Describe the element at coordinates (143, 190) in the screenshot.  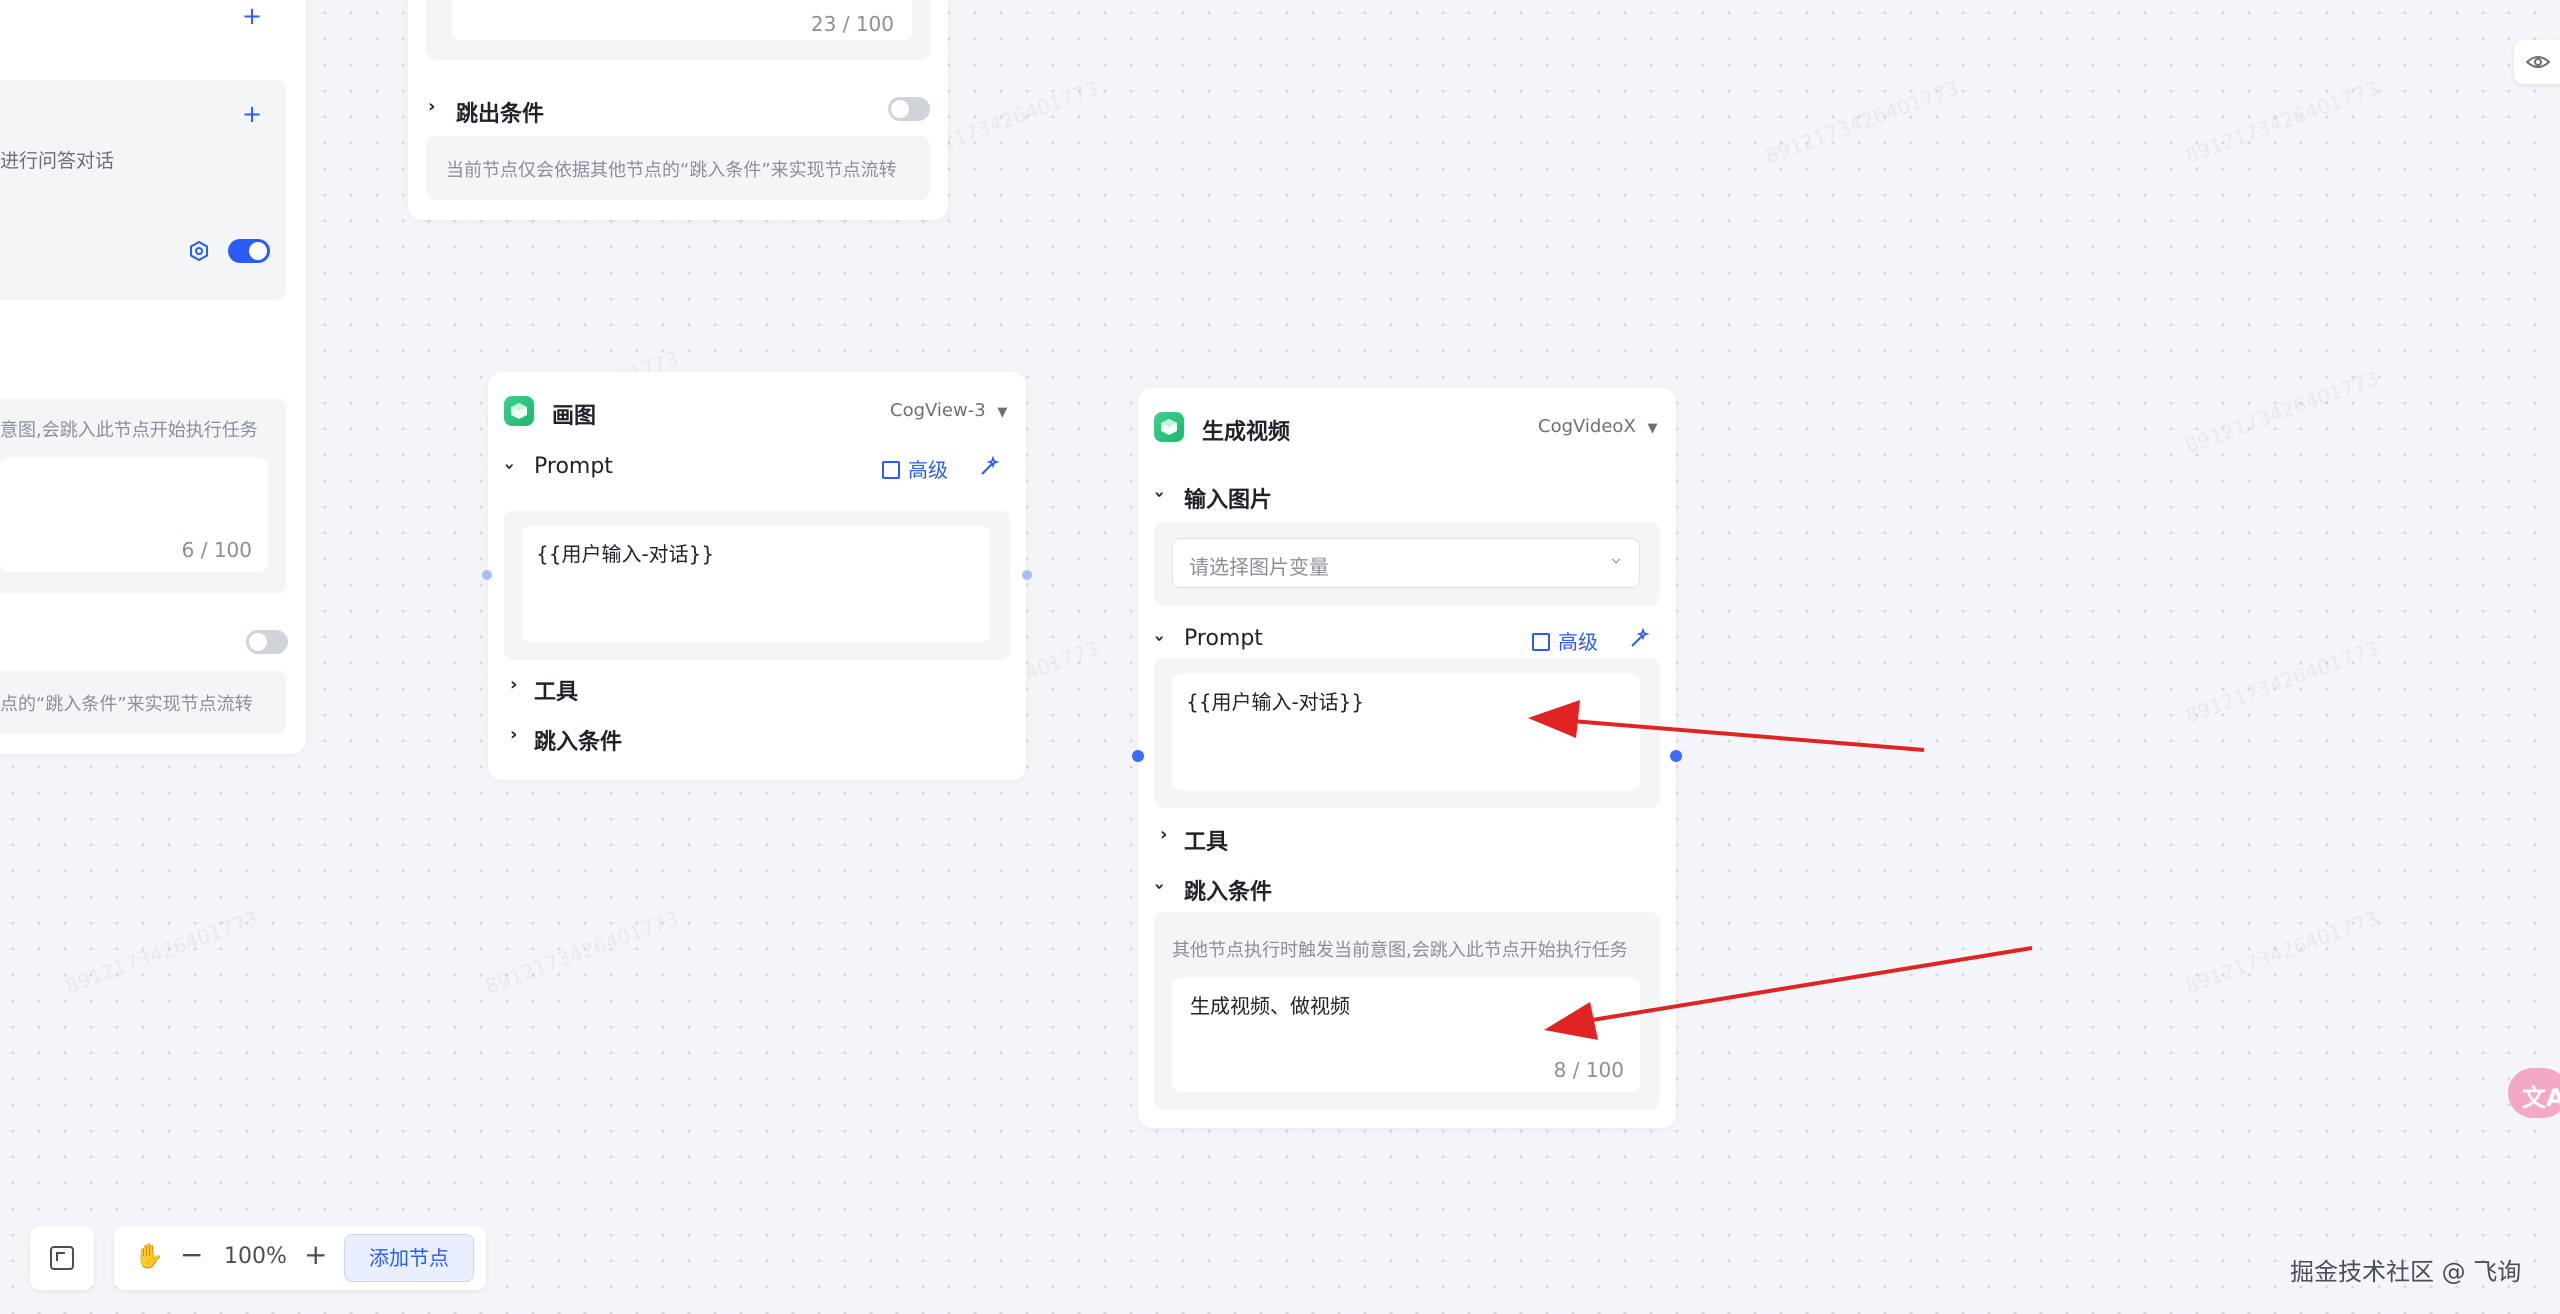
I see `left-top-panel: + 进行问答对话` at that location.